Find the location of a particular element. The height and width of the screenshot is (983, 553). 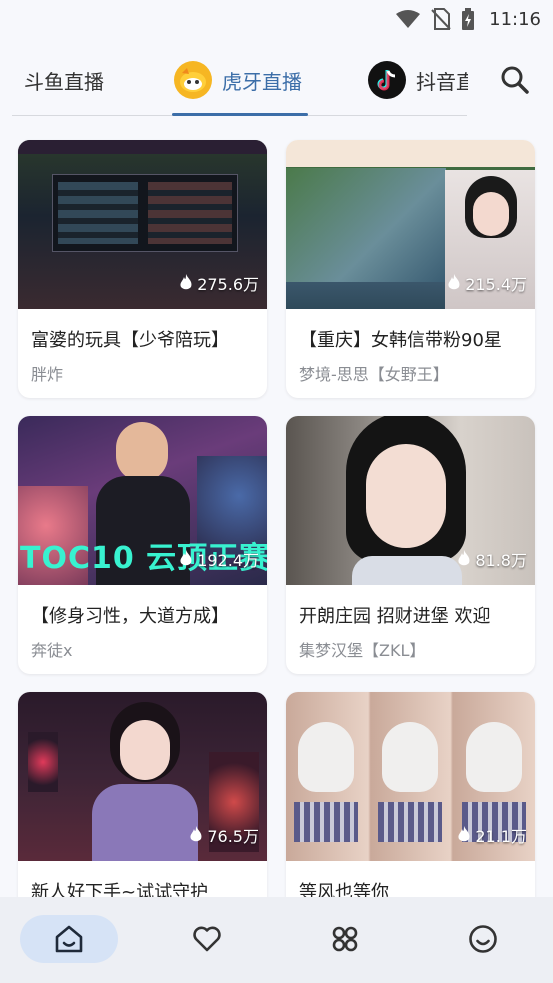

room-title: 【重庆】女韩信带粉90星 is located at coordinates (400, 340).